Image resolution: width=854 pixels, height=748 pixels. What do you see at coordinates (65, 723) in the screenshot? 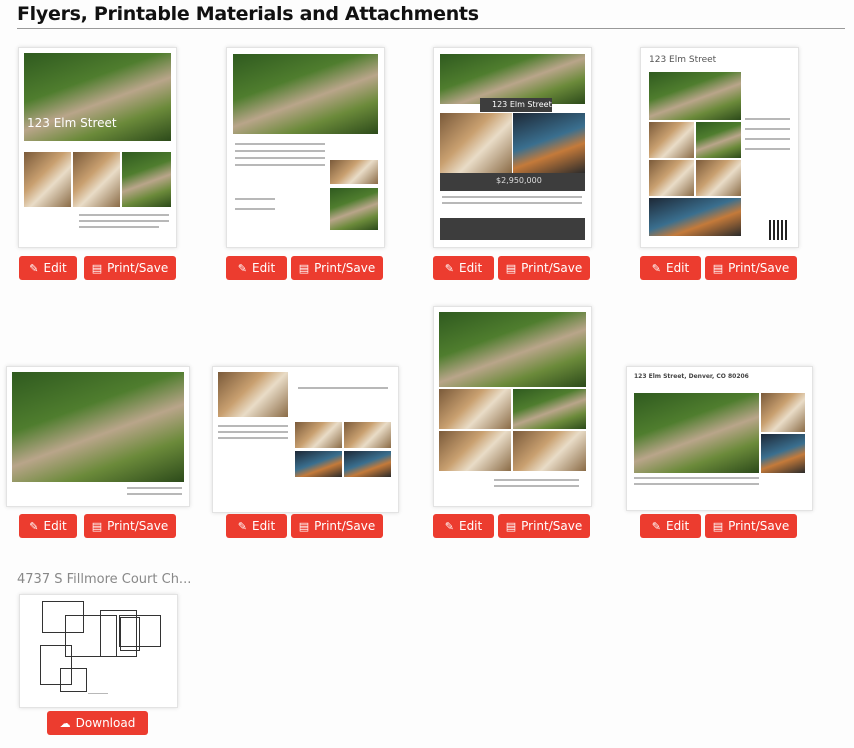
I see `cloud-download-icon: ☁` at bounding box center [65, 723].